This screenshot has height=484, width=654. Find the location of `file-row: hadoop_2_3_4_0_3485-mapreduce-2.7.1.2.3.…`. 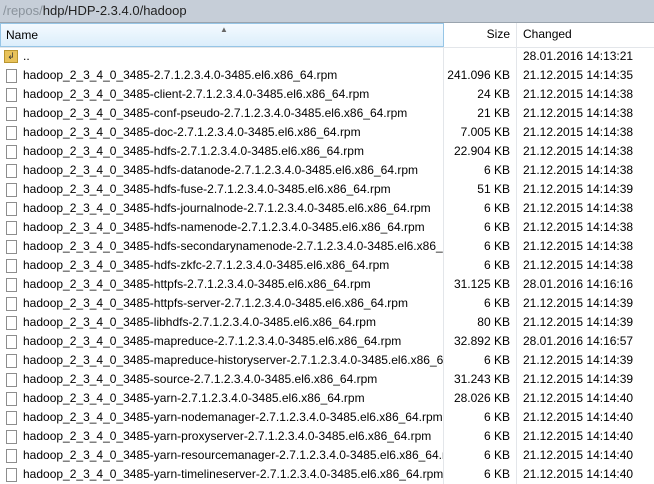

file-row: hadoop_2_3_4_0_3485-mapreduce-2.7.1.2.3.… is located at coordinates (327, 341).